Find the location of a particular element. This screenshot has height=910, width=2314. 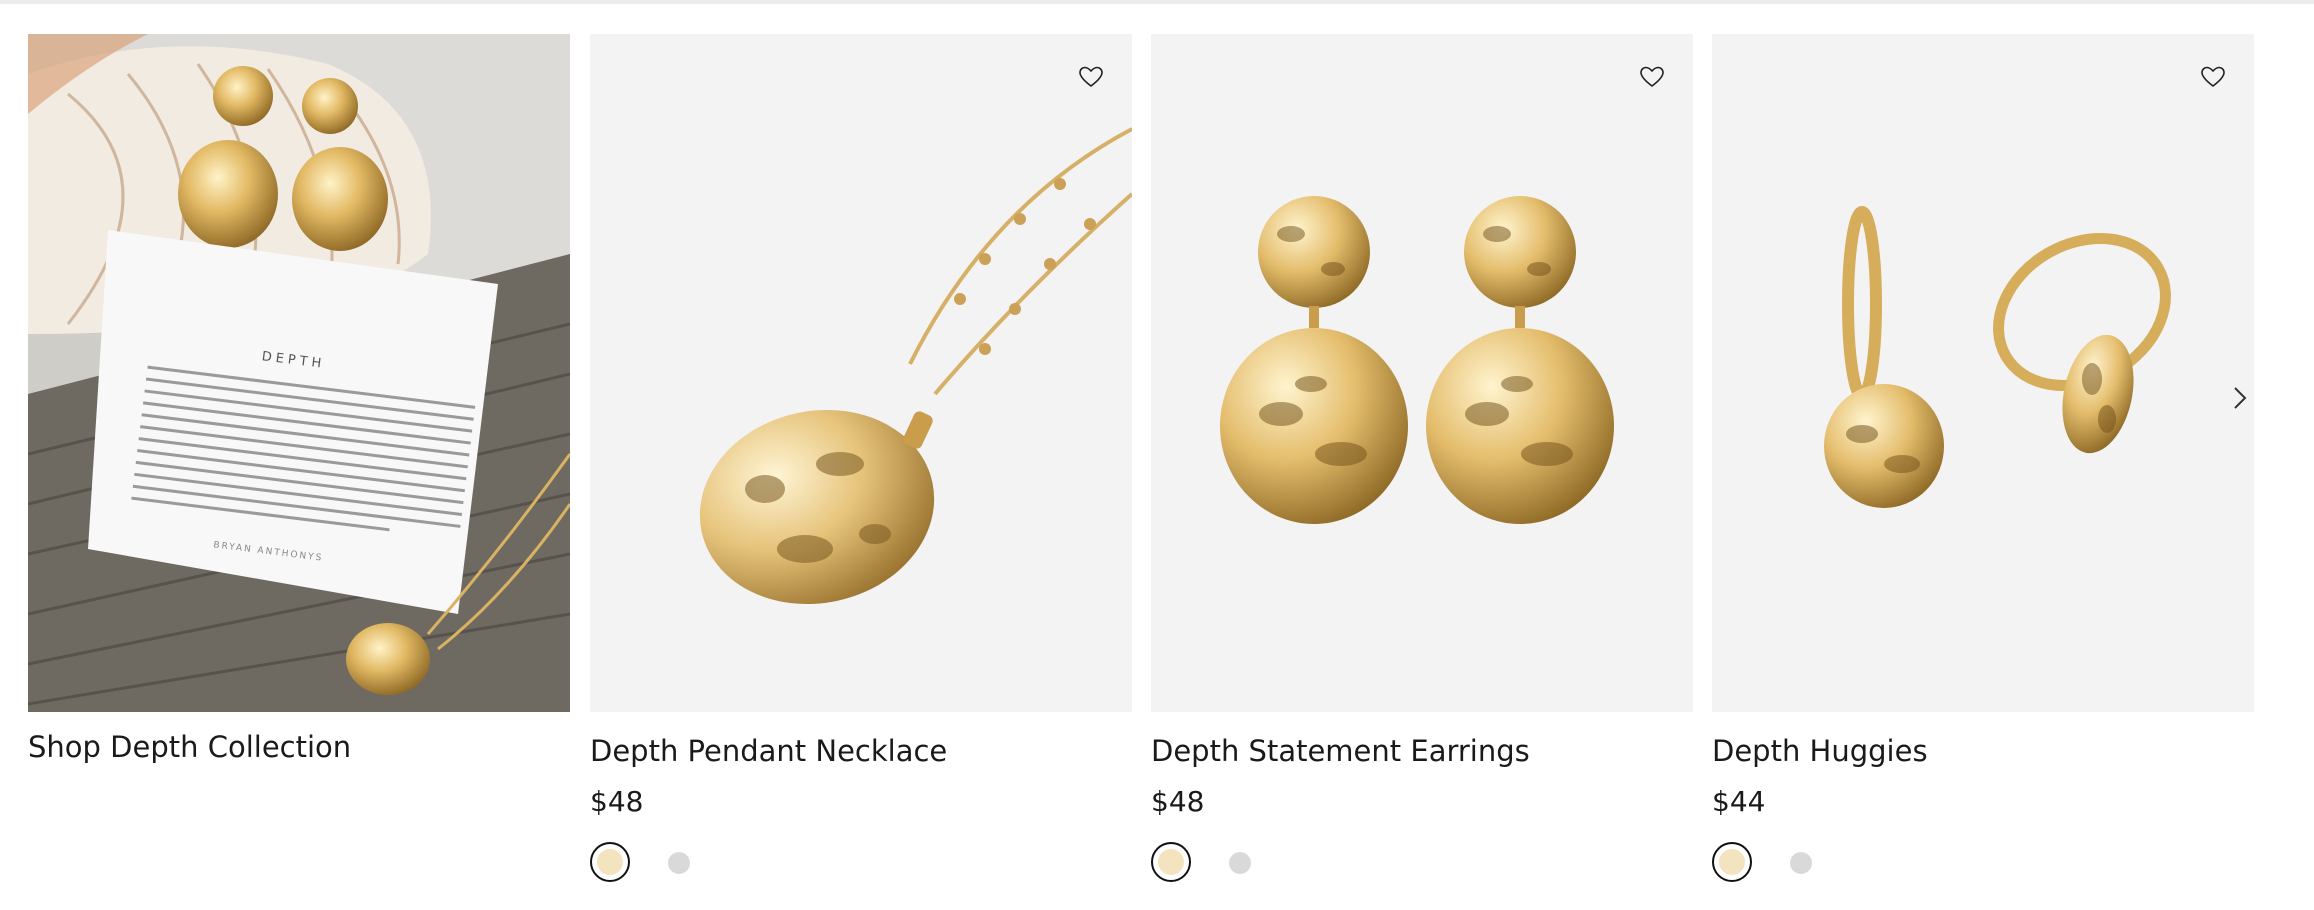

product-name: Depth Pendant Necklace is located at coordinates (768, 751).